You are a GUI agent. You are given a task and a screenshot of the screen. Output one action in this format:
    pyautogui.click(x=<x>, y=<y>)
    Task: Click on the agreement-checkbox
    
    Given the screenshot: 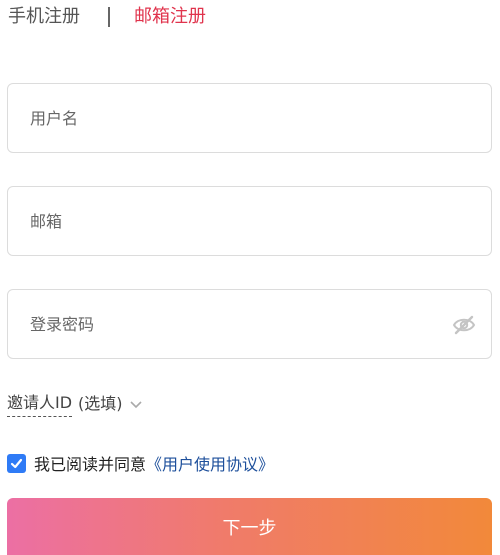 What is the action you would take?
    pyautogui.click(x=16, y=463)
    